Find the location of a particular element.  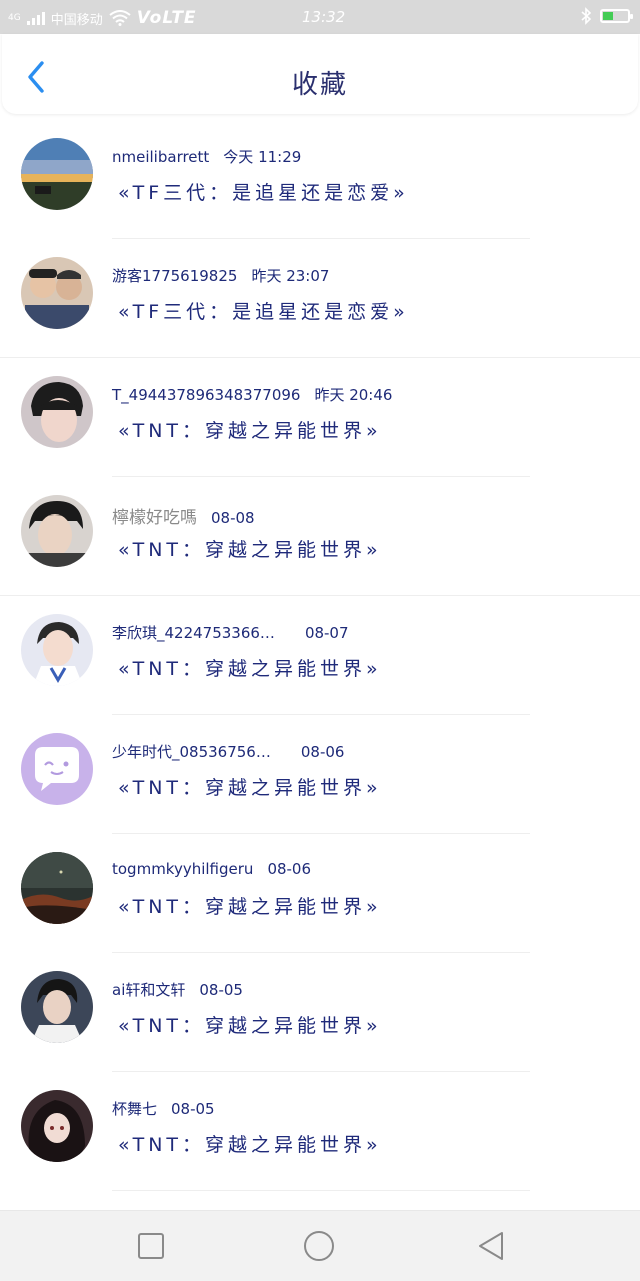

user-name: ai轩和文轩 is located at coordinates (149, 990).